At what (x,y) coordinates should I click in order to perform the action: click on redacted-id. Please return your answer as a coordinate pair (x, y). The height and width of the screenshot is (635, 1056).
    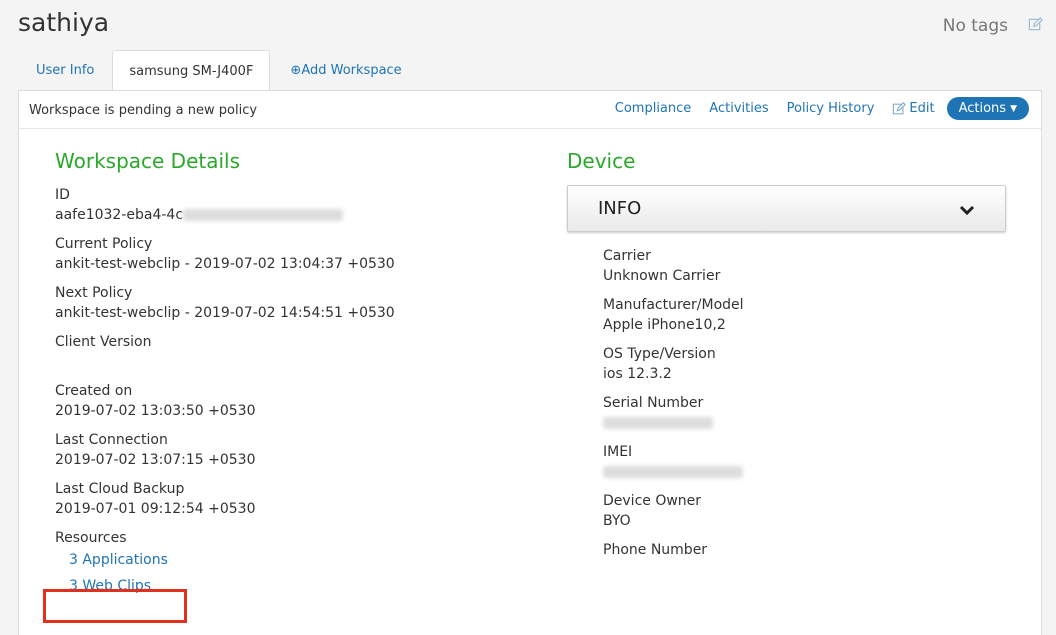
    Looking at the image, I should click on (263, 215).